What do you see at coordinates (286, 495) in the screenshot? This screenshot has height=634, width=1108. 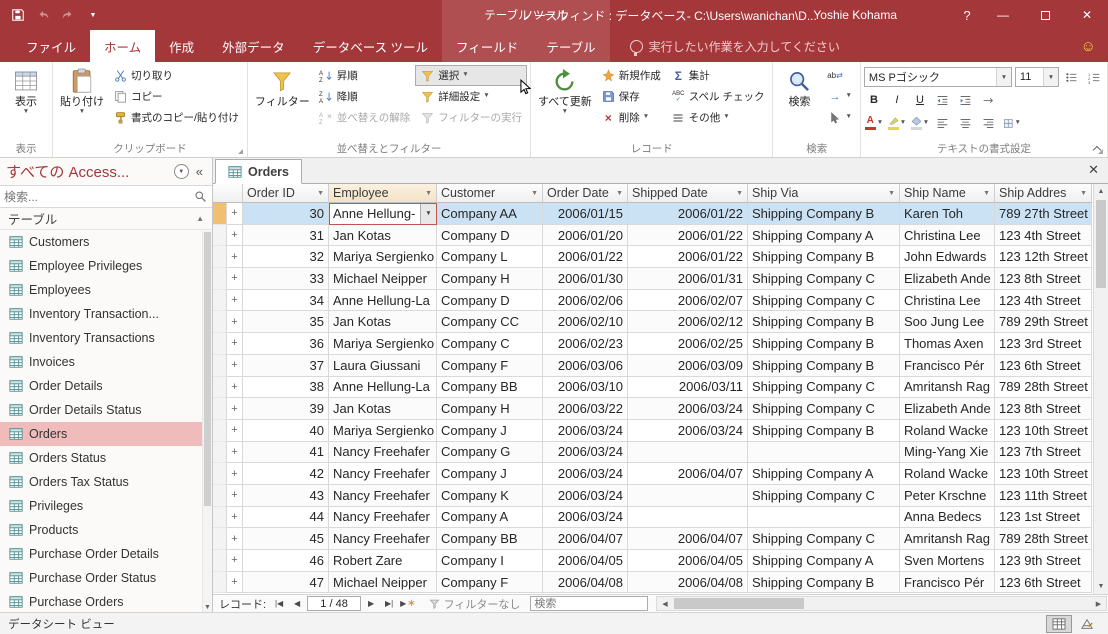 I see `cell-order-id: 43` at bounding box center [286, 495].